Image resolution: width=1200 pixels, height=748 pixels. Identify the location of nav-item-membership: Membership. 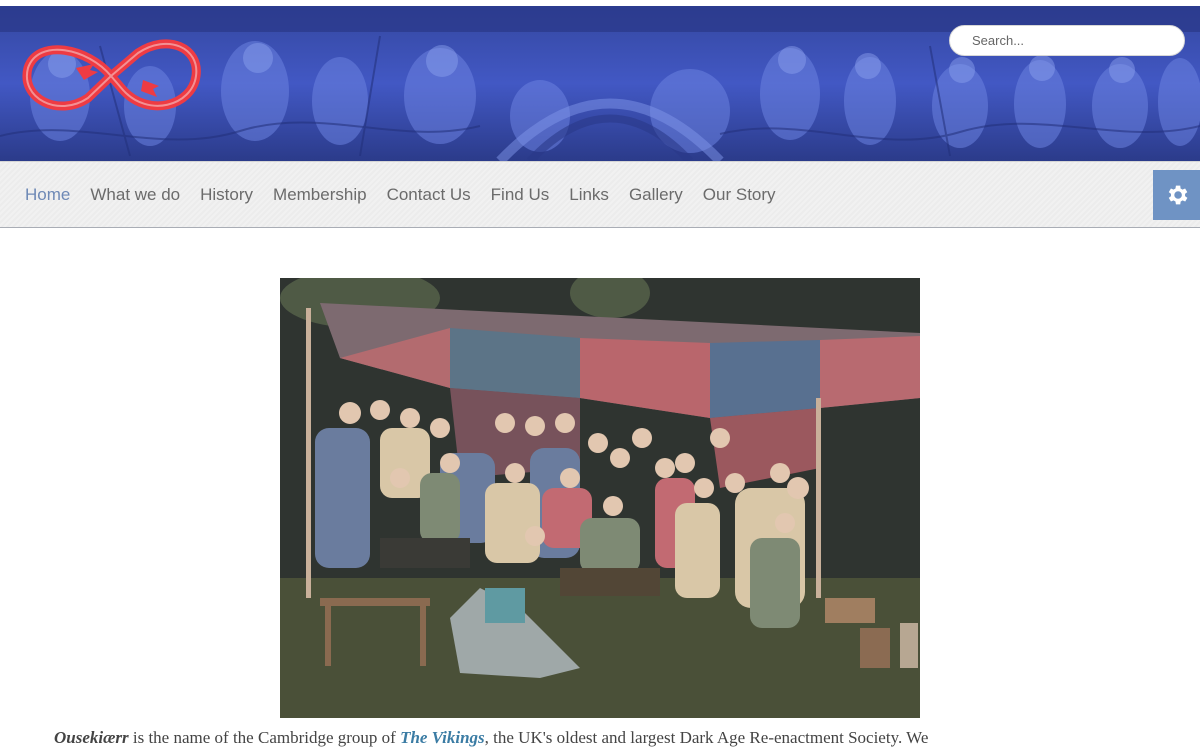
(320, 195).